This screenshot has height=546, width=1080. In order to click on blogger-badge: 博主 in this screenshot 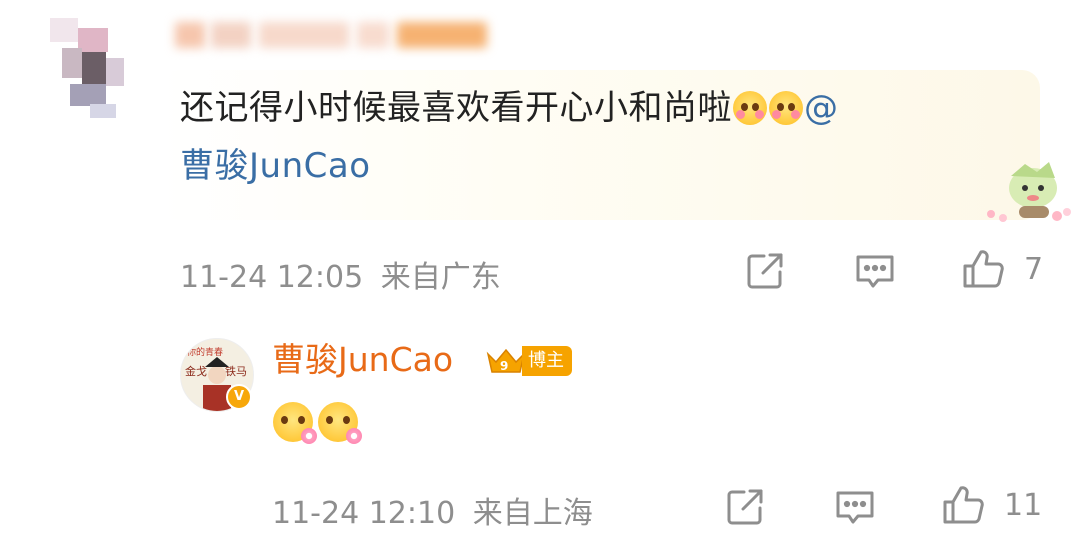, I will do `click(547, 361)`.